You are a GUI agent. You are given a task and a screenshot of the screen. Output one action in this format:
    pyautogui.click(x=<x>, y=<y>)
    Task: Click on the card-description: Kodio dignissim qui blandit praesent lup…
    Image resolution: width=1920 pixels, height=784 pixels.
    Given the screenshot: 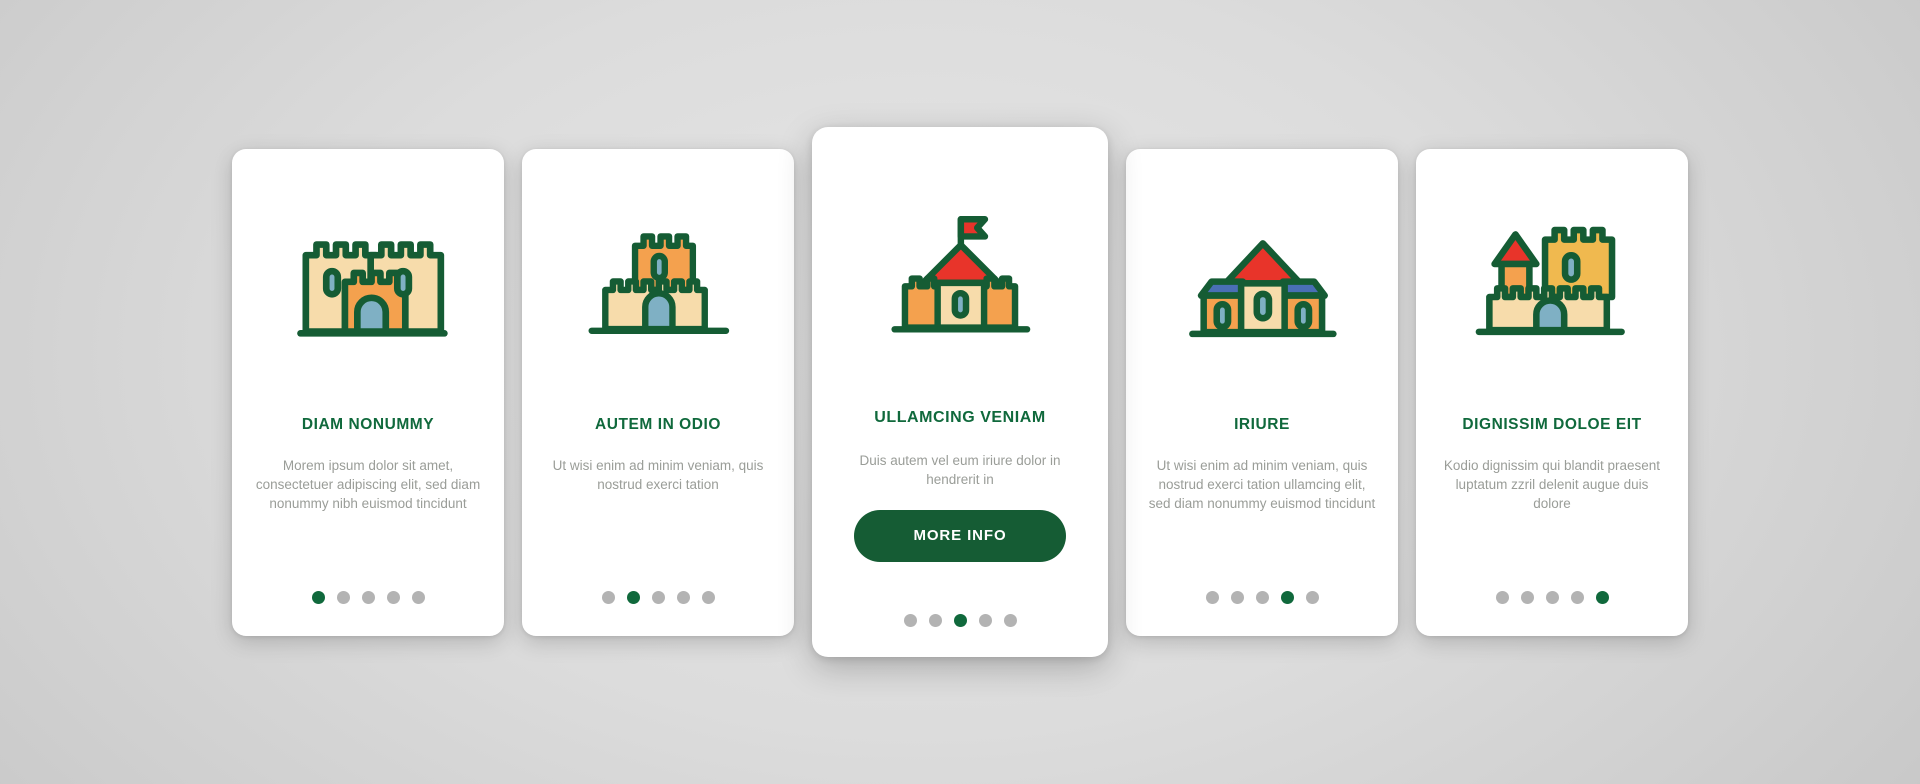 What is the action you would take?
    pyautogui.click(x=1552, y=485)
    